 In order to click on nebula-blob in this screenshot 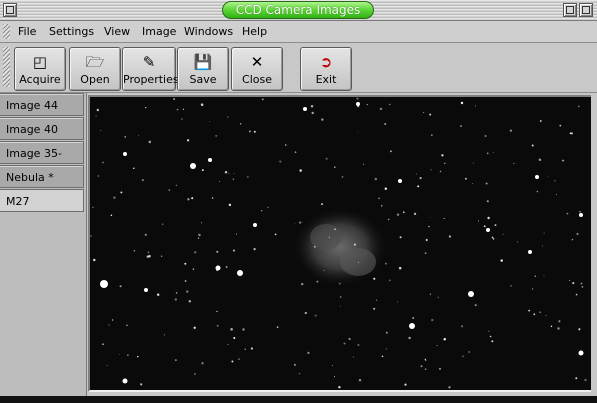, I will do `click(340, 247)`.